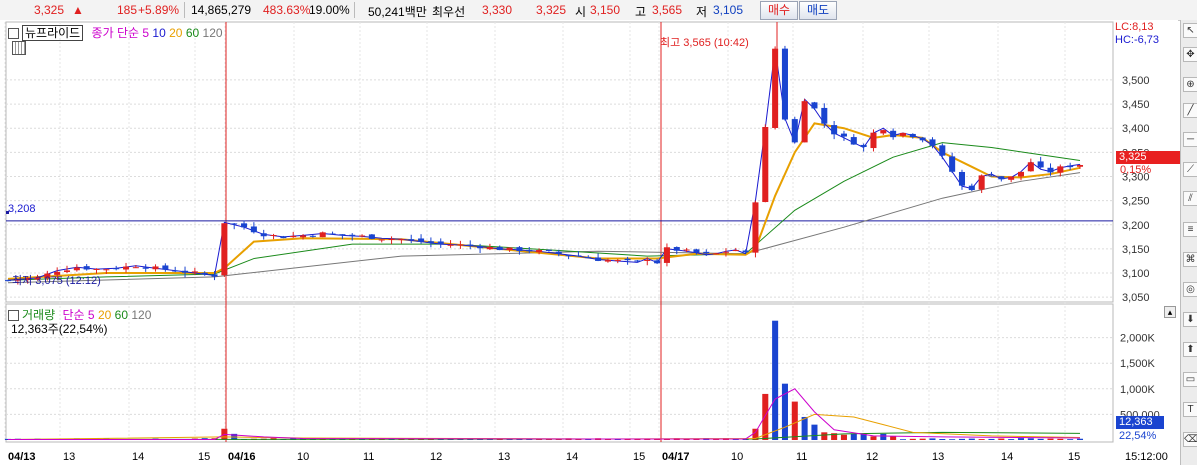  Describe the element at coordinates (184, 10) in the screenshot. I see `divider` at that location.